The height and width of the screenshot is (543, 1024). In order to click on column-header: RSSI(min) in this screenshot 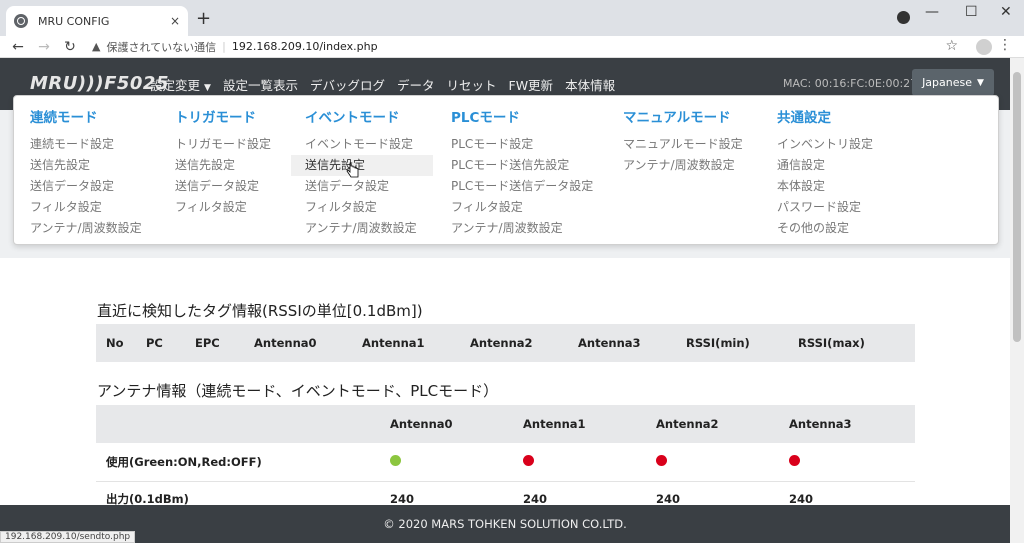, I will do `click(718, 343)`.